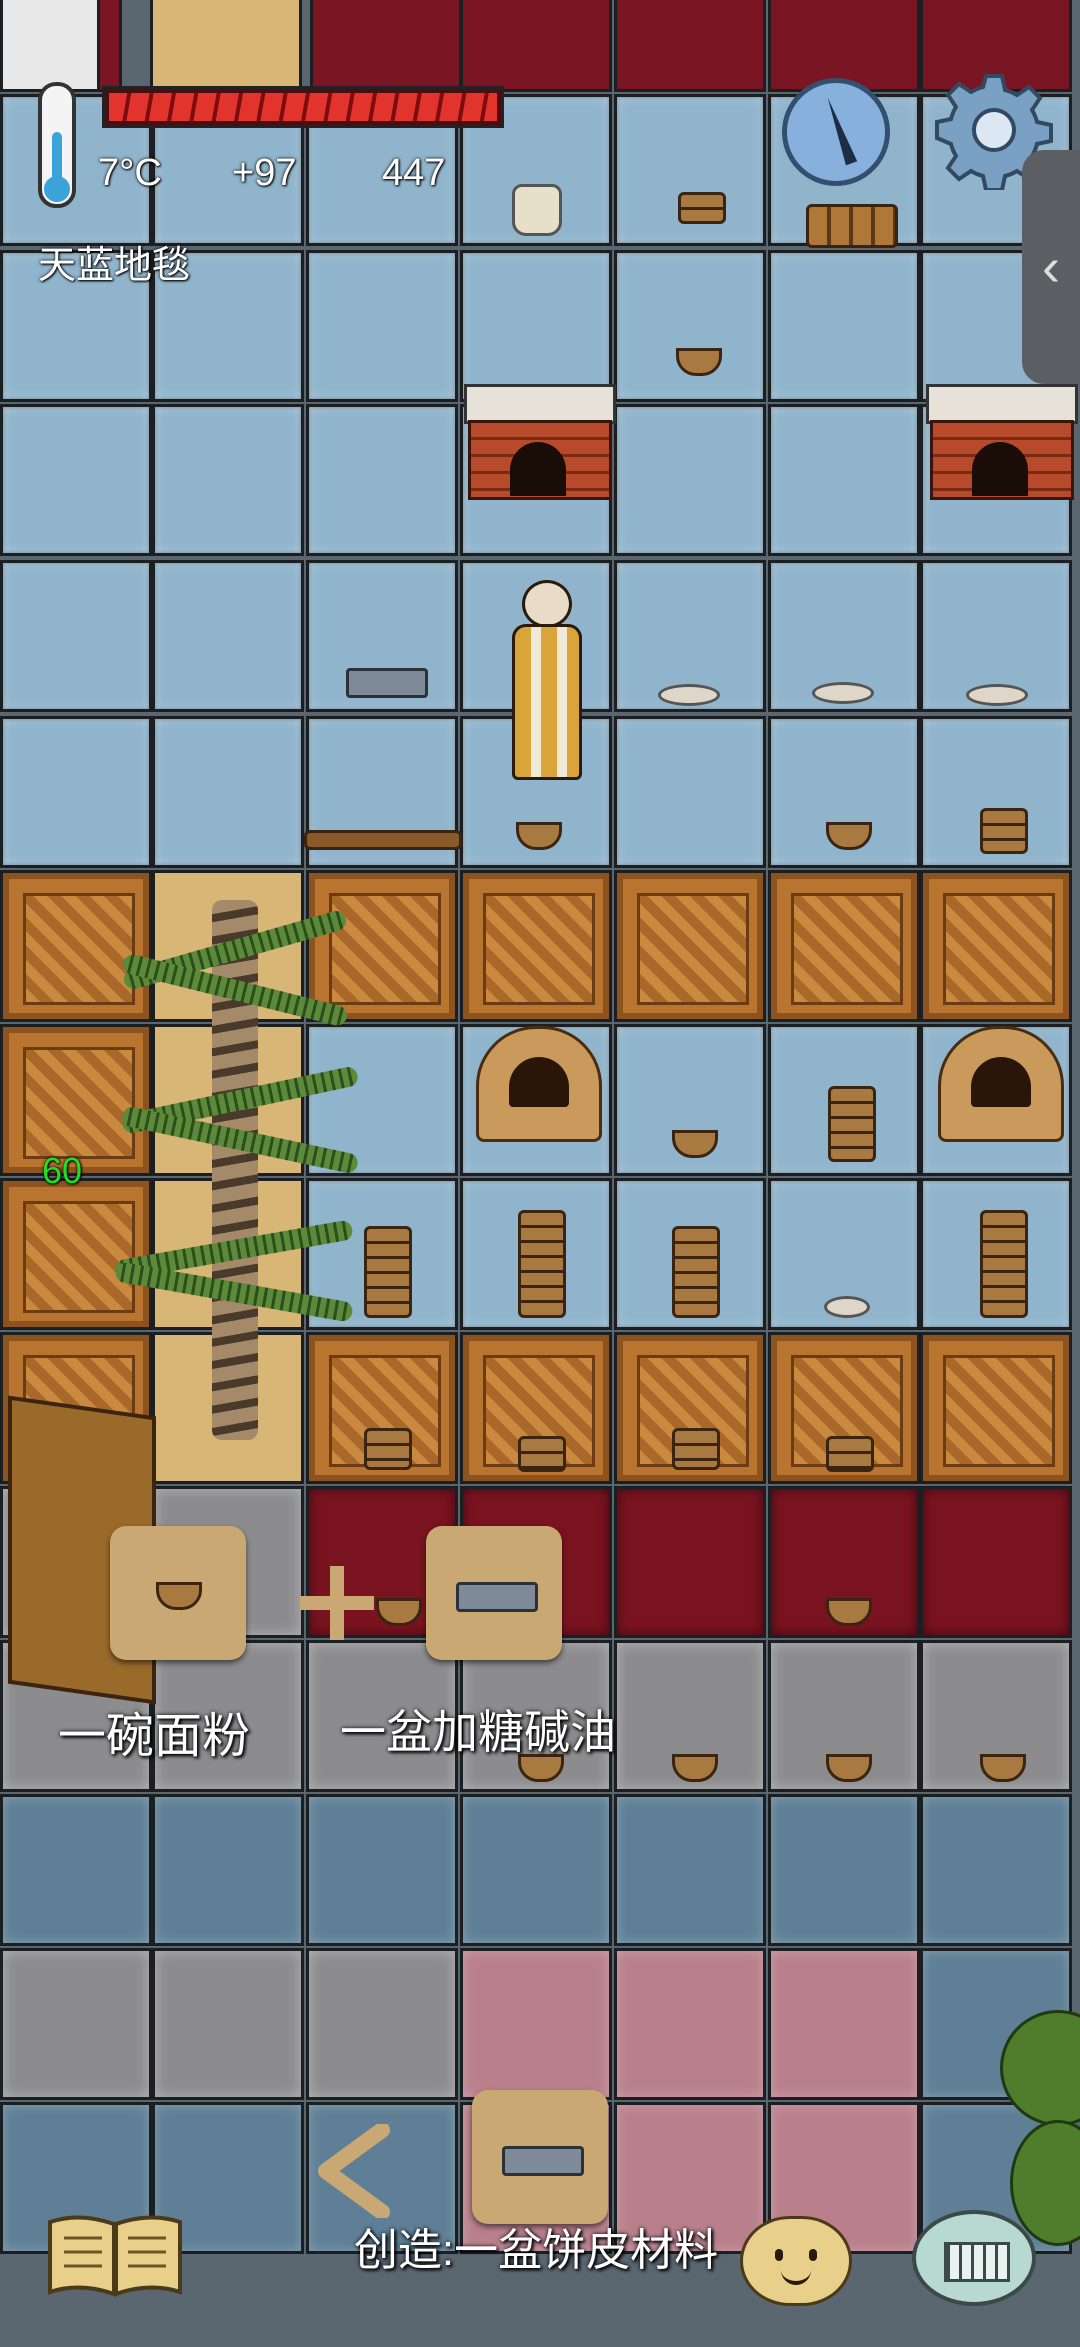 The height and width of the screenshot is (2347, 1080). What do you see at coordinates (264, 173) in the screenshot?
I see `food-bonus-readout: +97` at bounding box center [264, 173].